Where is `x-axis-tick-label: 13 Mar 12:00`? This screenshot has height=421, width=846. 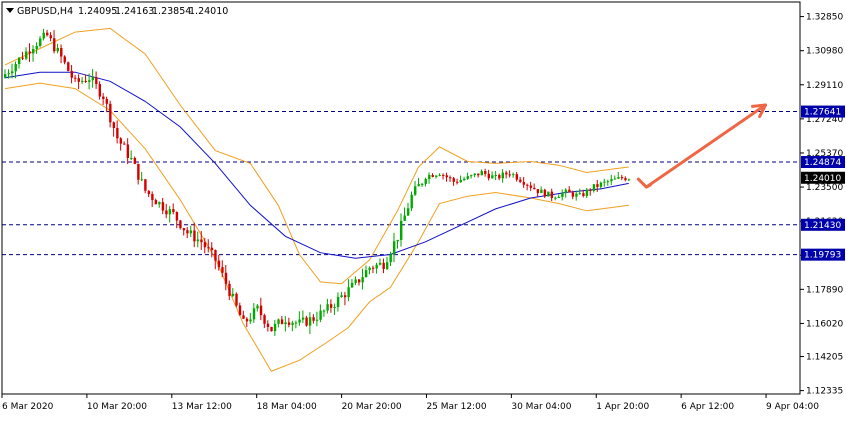 x-axis-tick-label: 13 Mar 12:00 is located at coordinates (202, 407).